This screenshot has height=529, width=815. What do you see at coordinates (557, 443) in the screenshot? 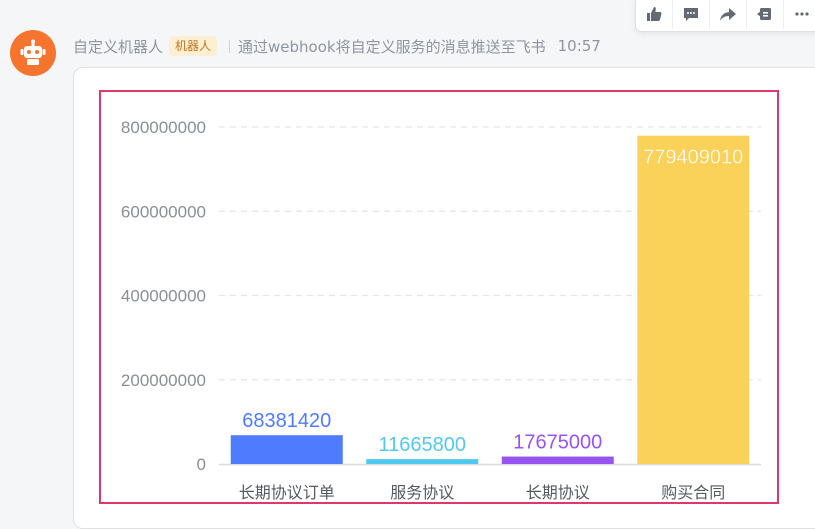
I see `data-label: 17675000` at bounding box center [557, 443].